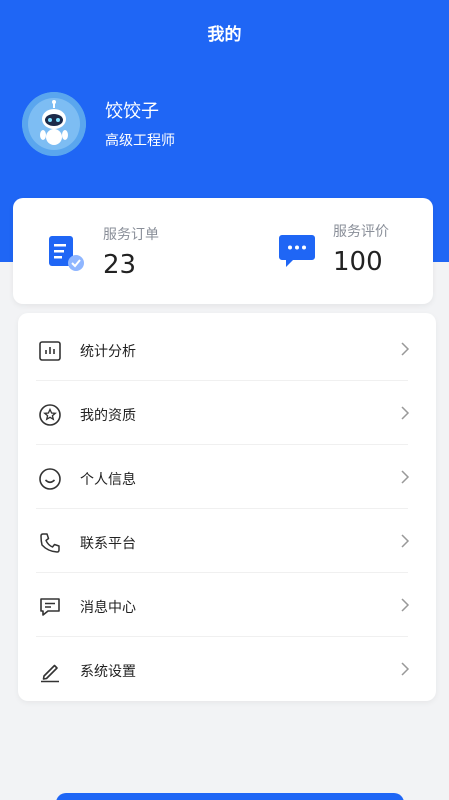 Image resolution: width=449 pixels, height=800 pixels. Describe the element at coordinates (140, 141) in the screenshot. I see `user-title: 高级工程师` at that location.